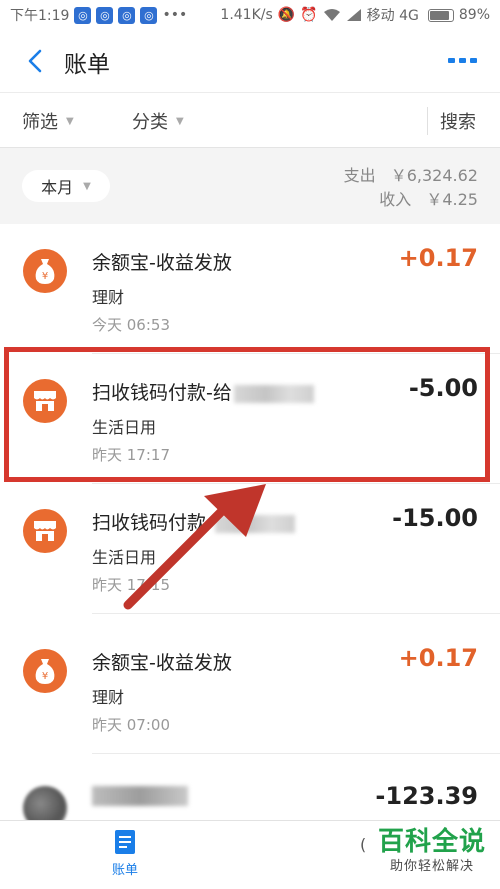  What do you see at coordinates (363, 844) in the screenshot?
I see `tab-statistics-icon: (` at bounding box center [363, 844].